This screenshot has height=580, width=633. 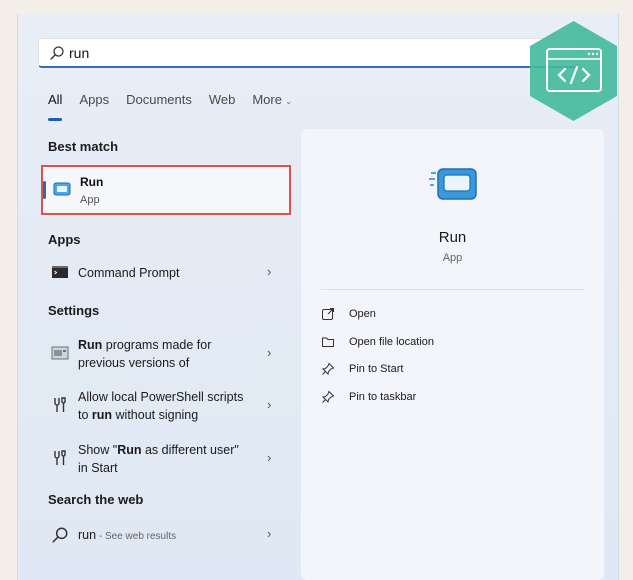 I want to click on folder-icon, so click(x=328, y=342).